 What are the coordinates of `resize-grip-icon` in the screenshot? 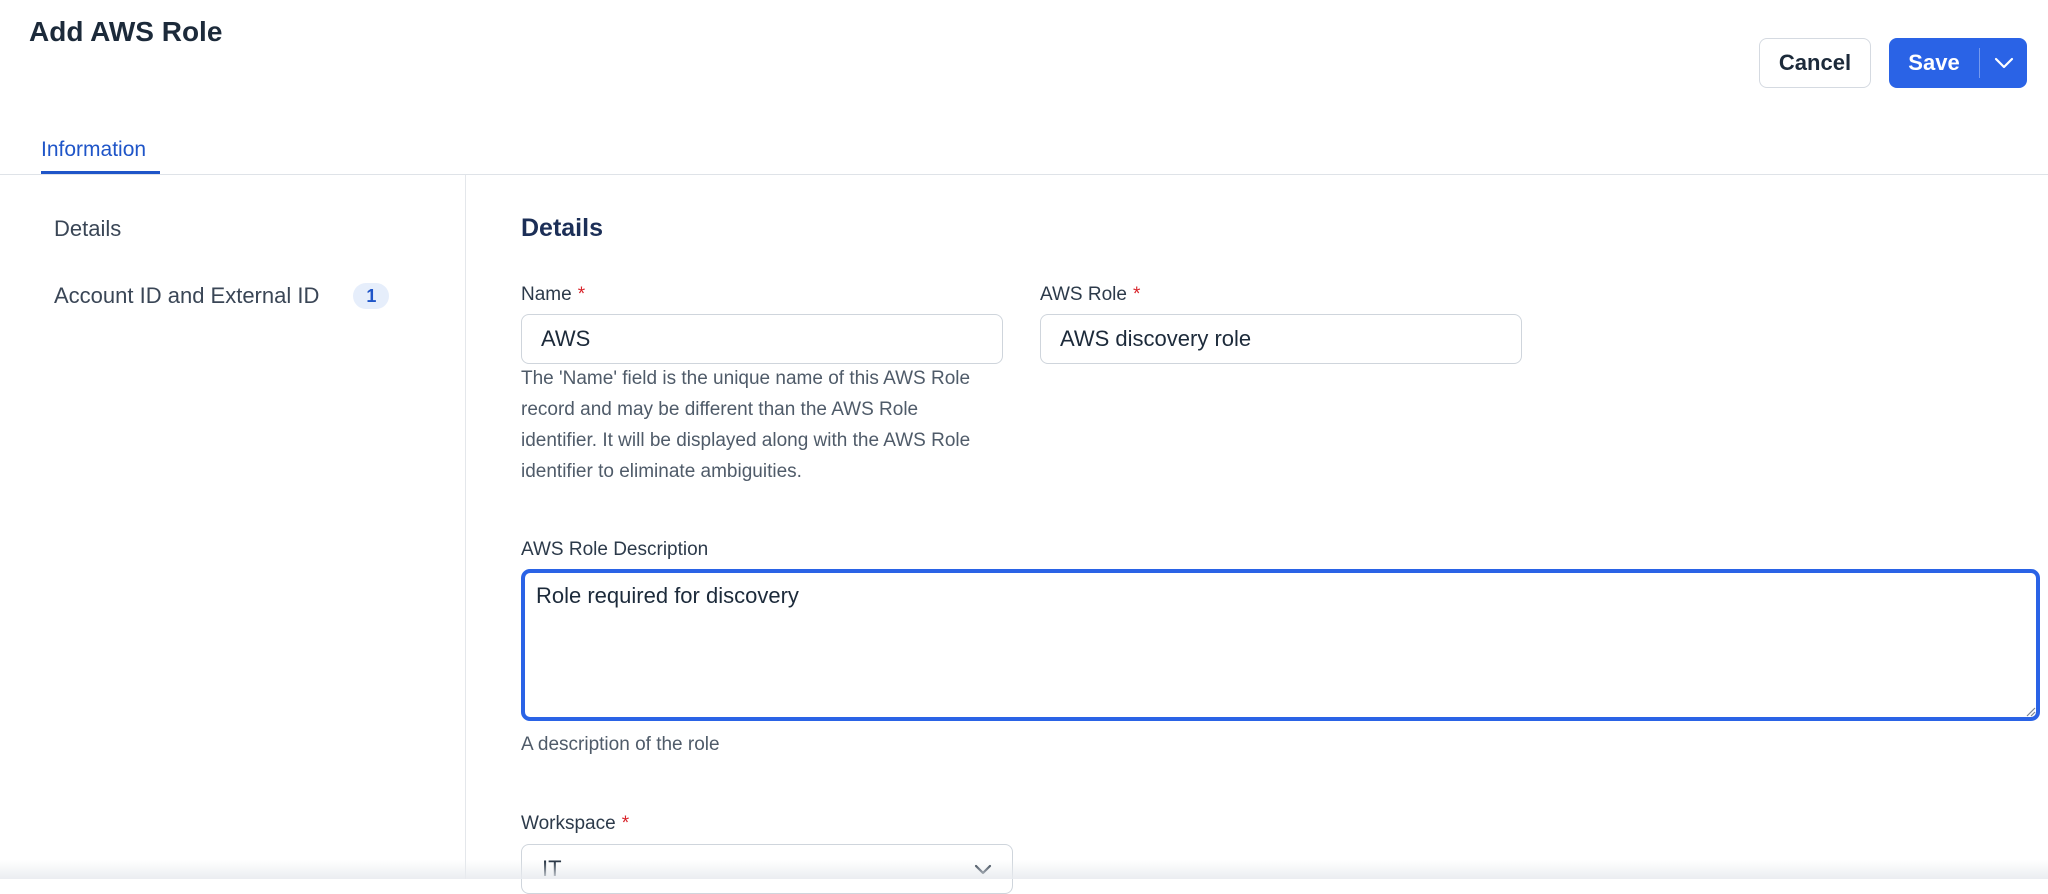 It's located at (2030, 711).